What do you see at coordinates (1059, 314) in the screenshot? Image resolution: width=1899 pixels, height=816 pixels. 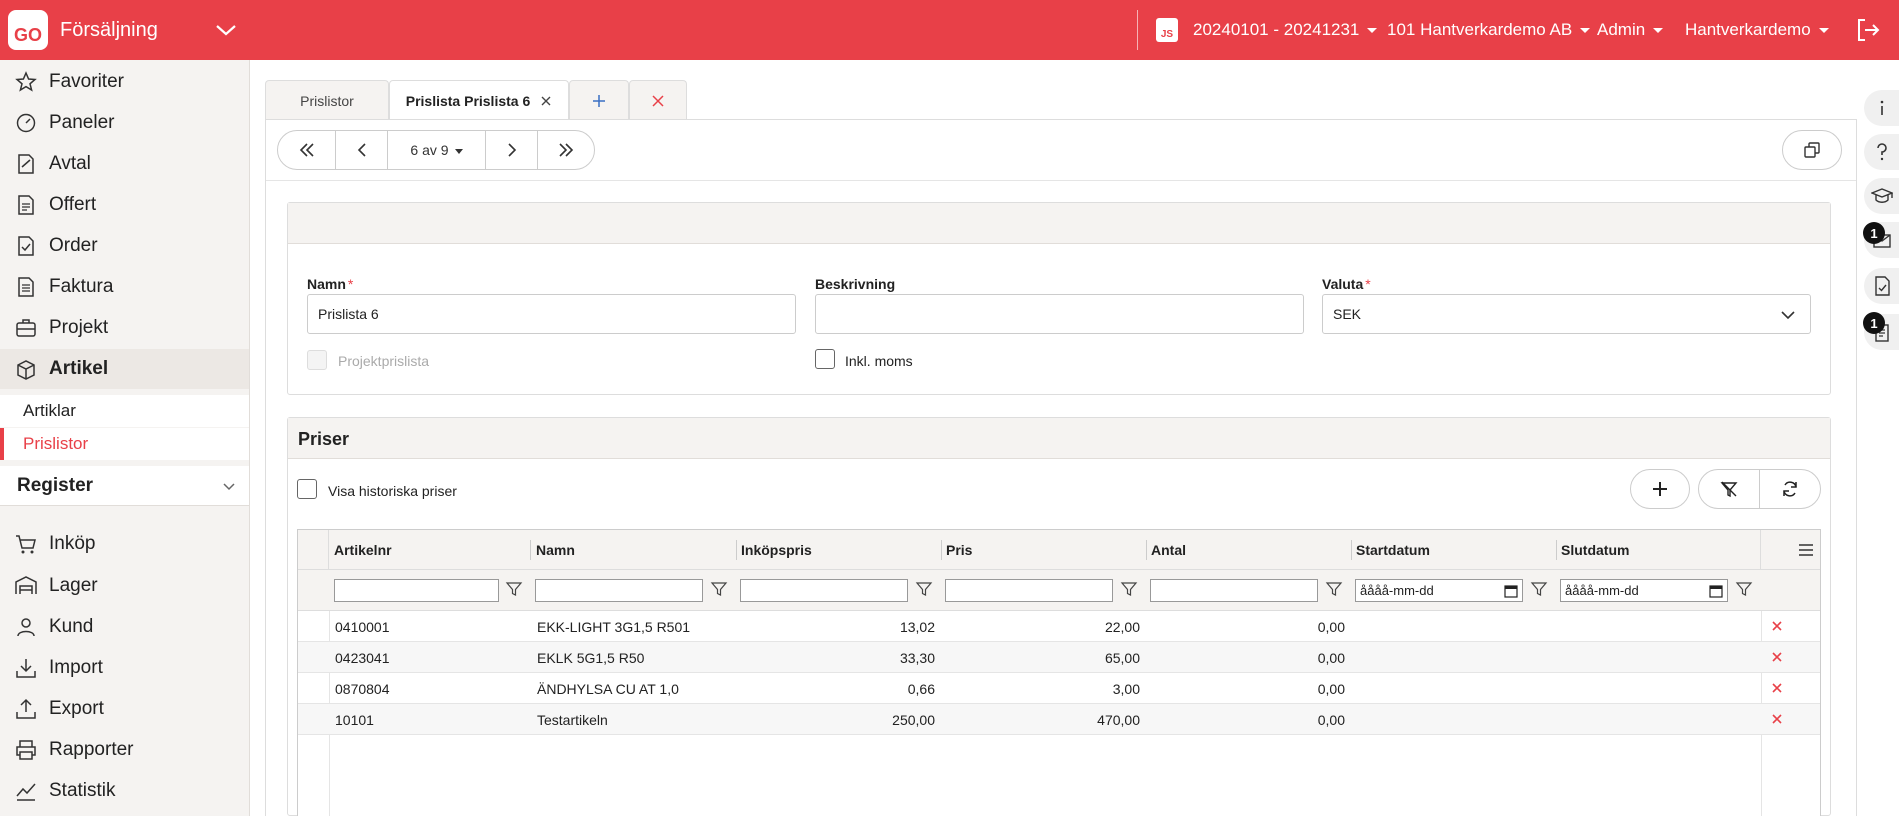 I see `description-field` at bounding box center [1059, 314].